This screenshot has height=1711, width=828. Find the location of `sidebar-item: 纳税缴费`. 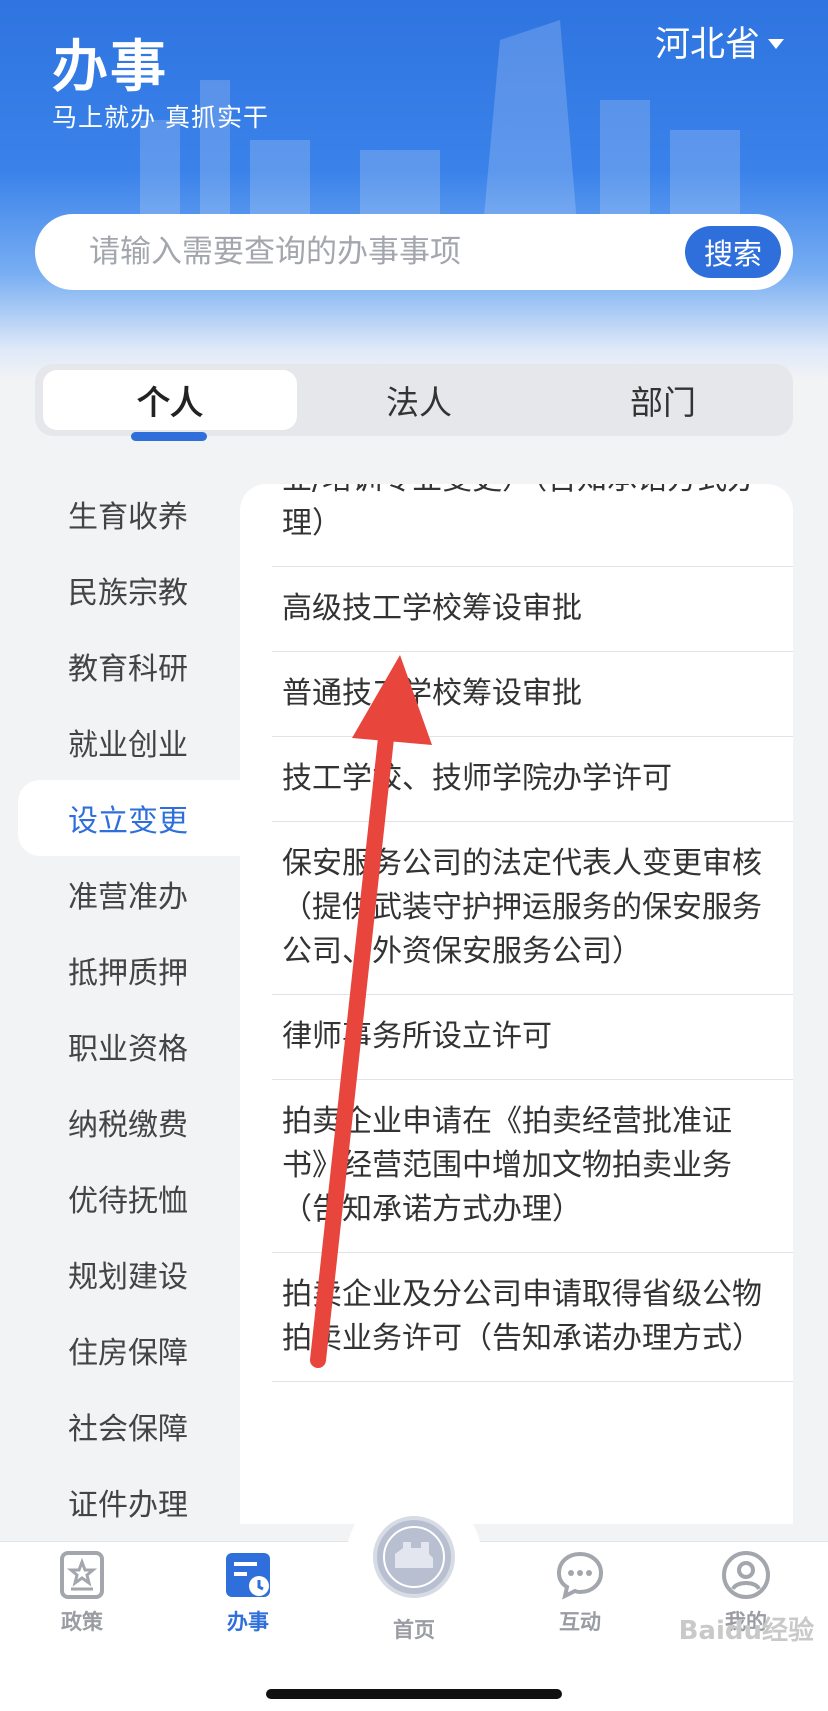

sidebar-item: 纳税缴费 is located at coordinates (120, 1122).